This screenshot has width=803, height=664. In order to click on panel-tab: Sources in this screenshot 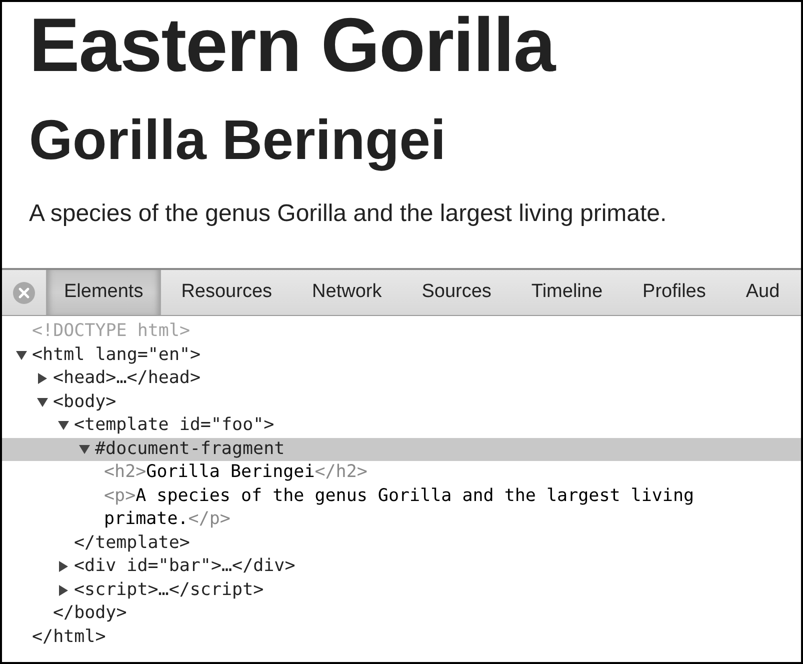, I will do `click(457, 292)`.